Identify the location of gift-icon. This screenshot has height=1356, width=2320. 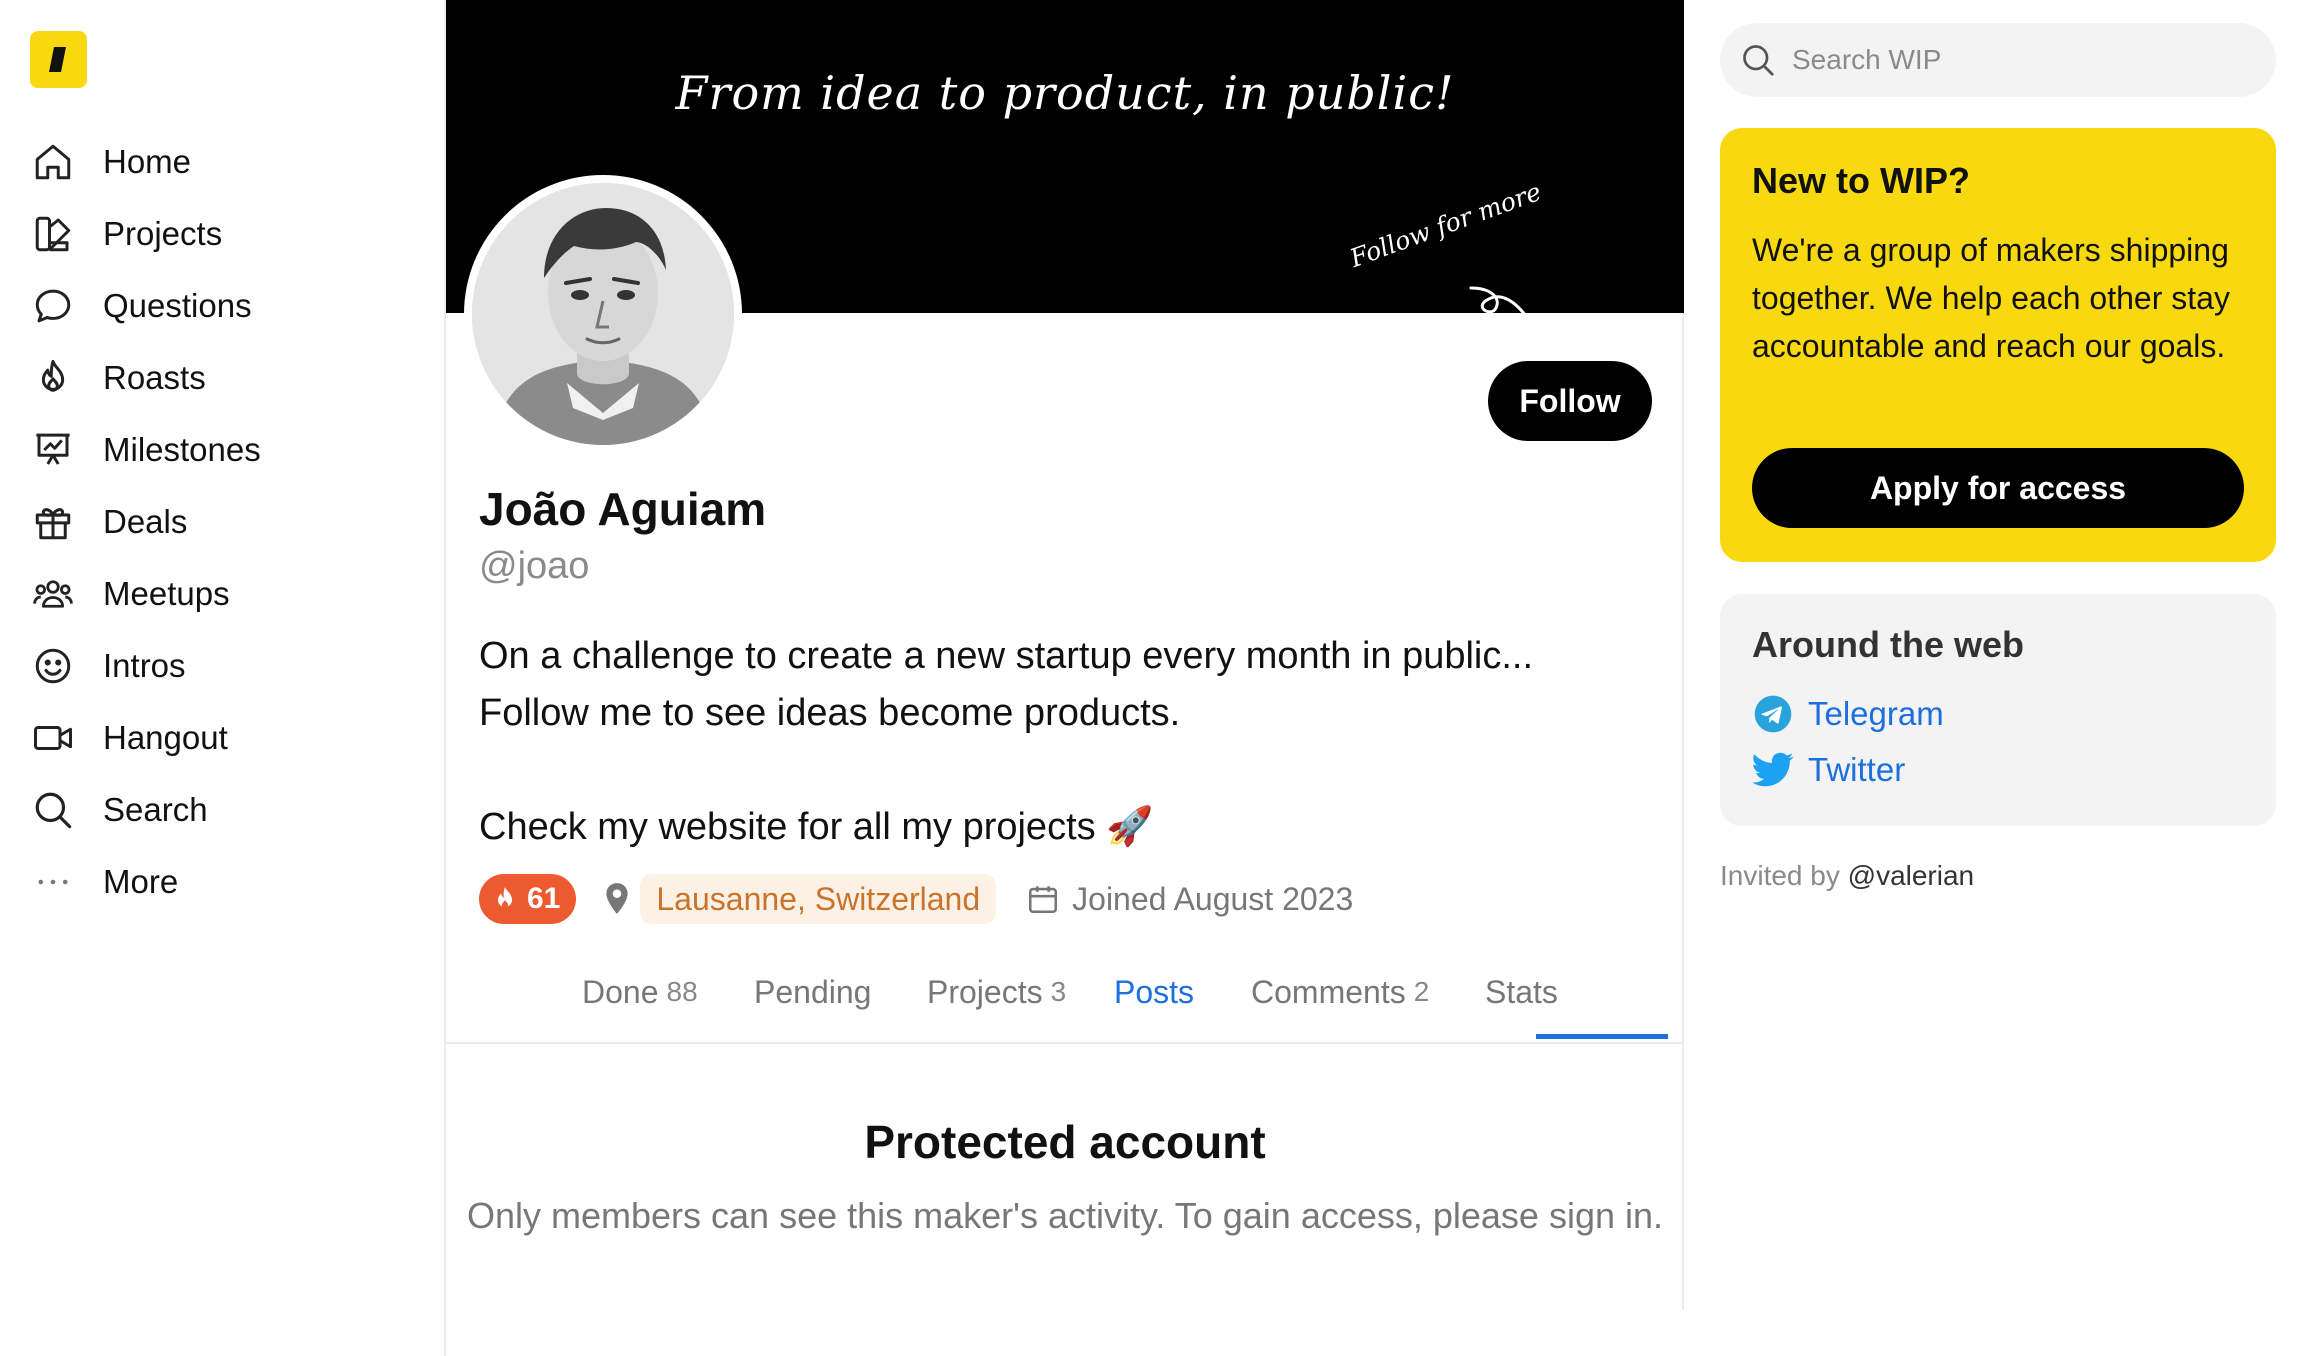
(53, 522).